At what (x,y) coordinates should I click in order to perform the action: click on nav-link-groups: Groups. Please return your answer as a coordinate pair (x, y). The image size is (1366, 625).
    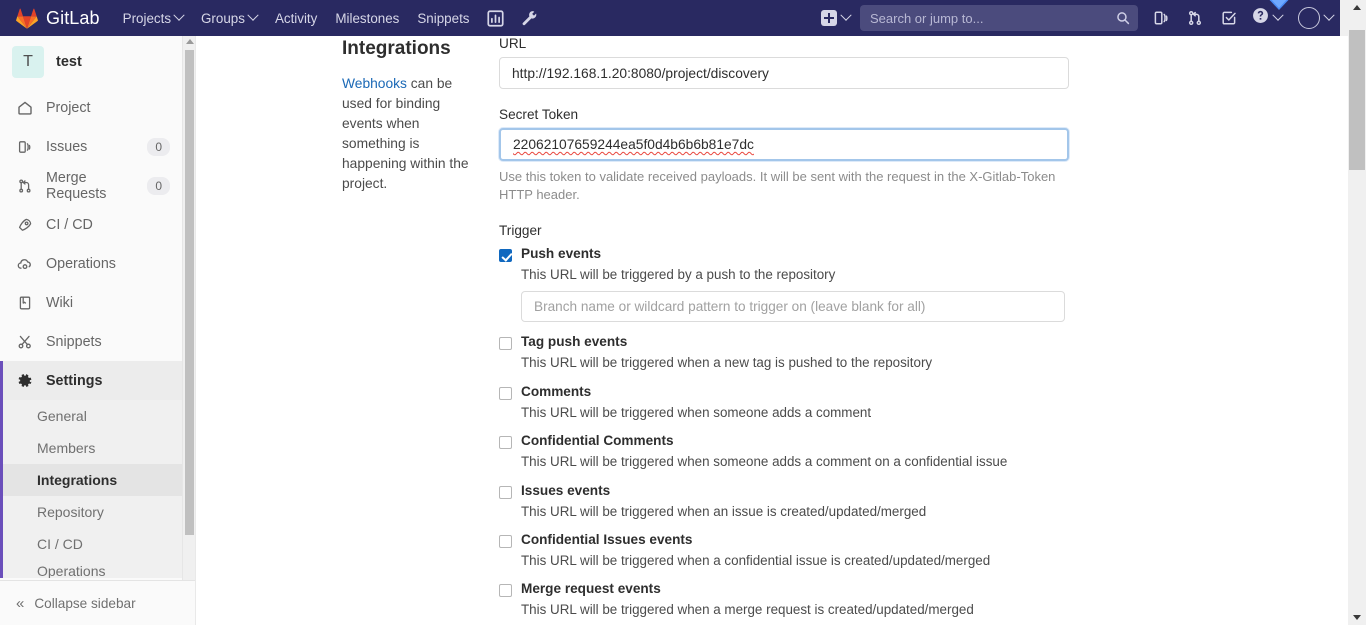
    Looking at the image, I should click on (229, 18).